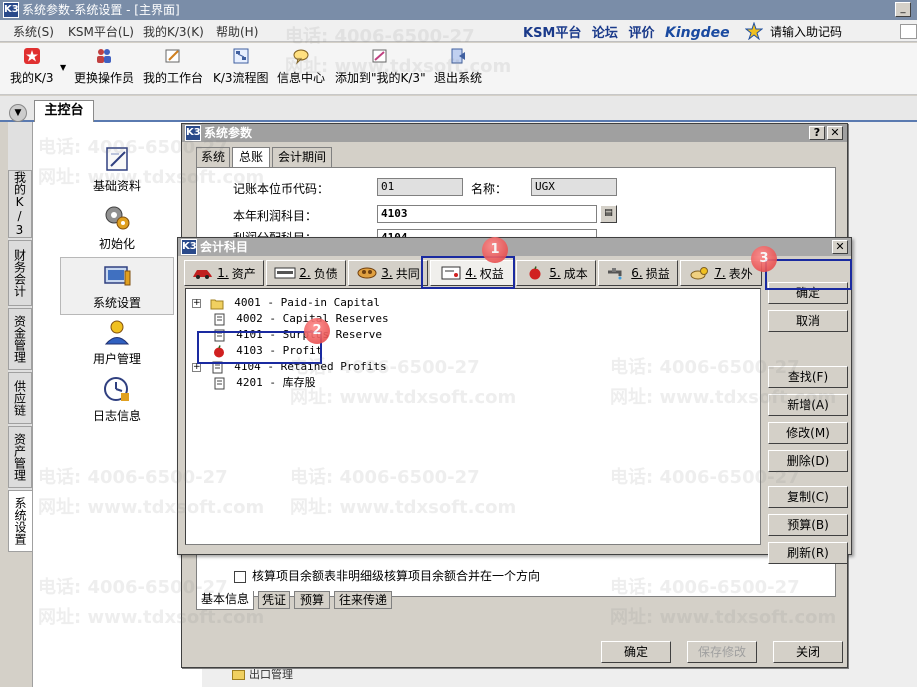 Image resolution: width=917 pixels, height=687 pixels. What do you see at coordinates (808, 652) in the screenshot?
I see `sys-close-button: 关闭` at bounding box center [808, 652].